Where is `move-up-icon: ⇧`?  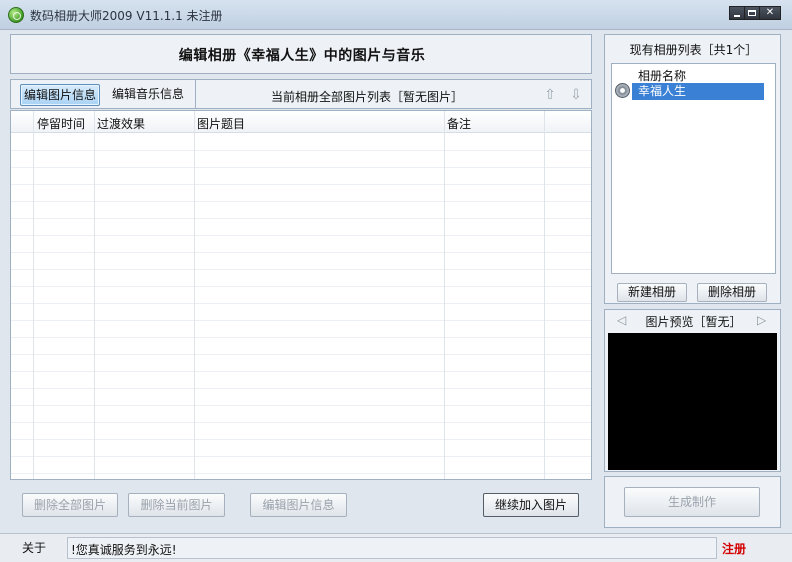 move-up-icon: ⇧ is located at coordinates (550, 95).